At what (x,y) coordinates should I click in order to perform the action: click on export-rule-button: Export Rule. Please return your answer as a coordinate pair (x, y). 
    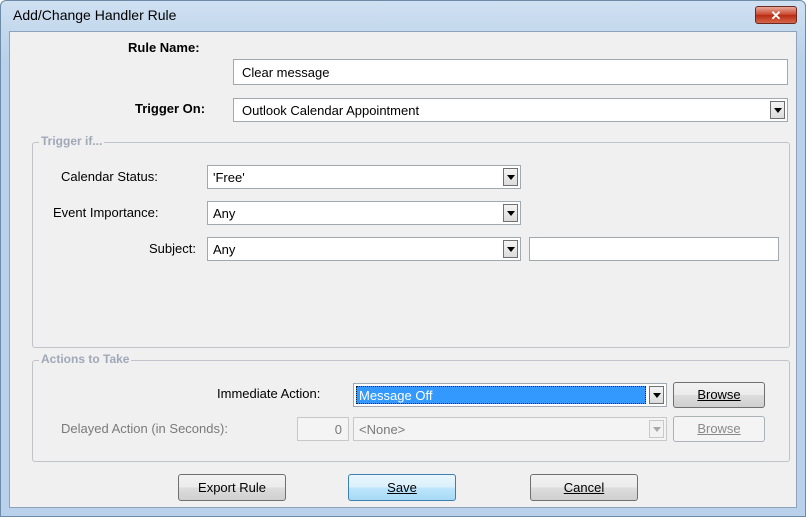
    Looking at the image, I should click on (232, 487).